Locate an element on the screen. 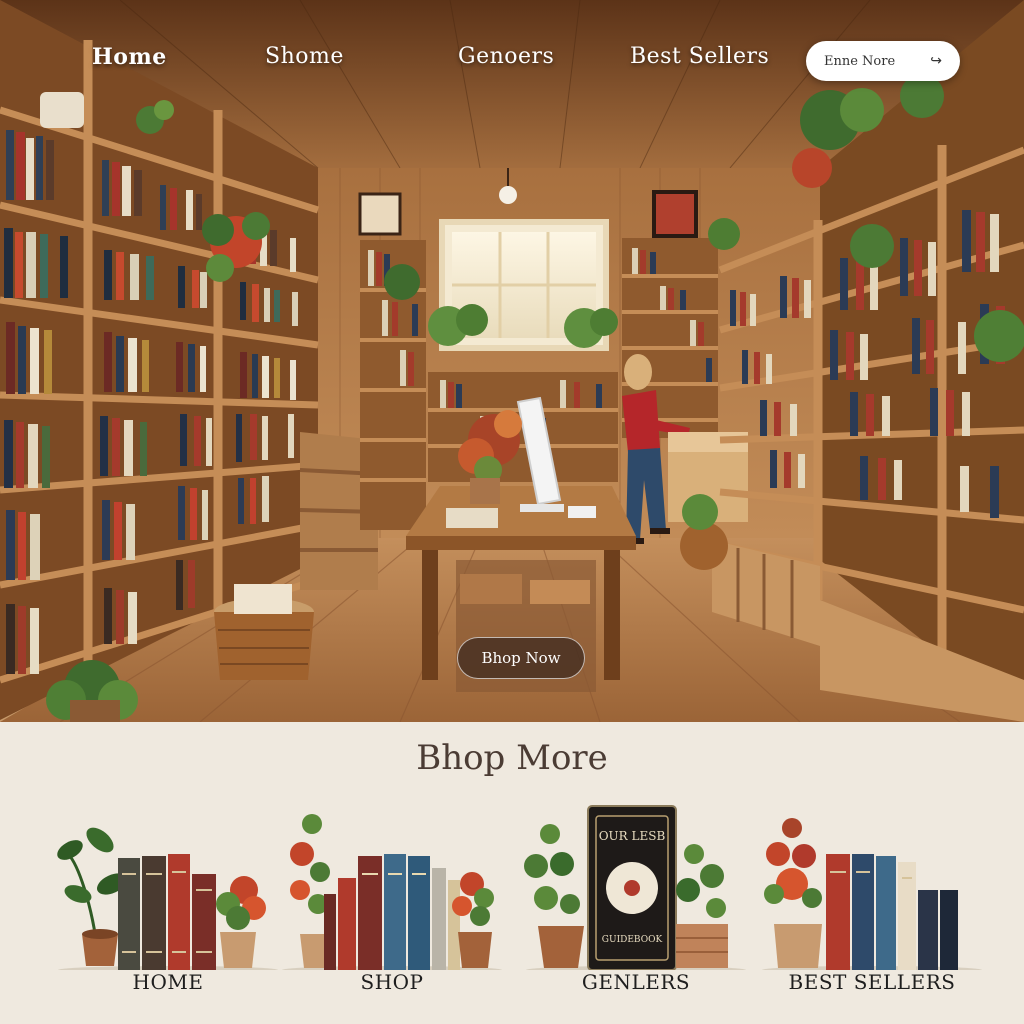 The height and width of the screenshot is (1024, 1024). category-card-best-sellers: BEST SELLERS is located at coordinates (872, 909).